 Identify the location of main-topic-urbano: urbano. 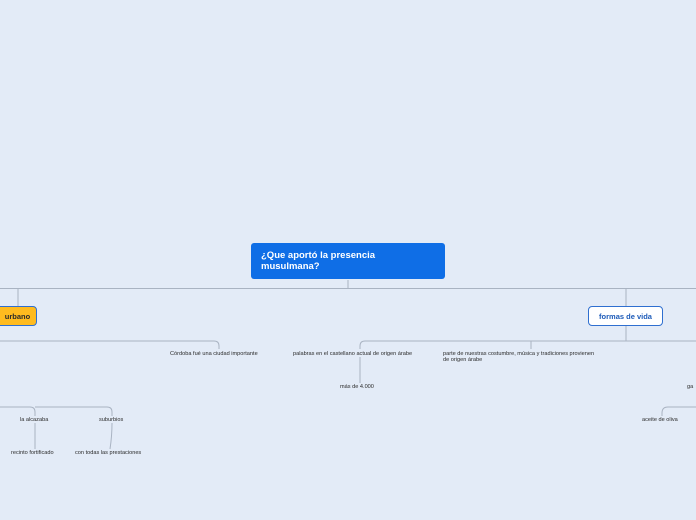
(18, 316).